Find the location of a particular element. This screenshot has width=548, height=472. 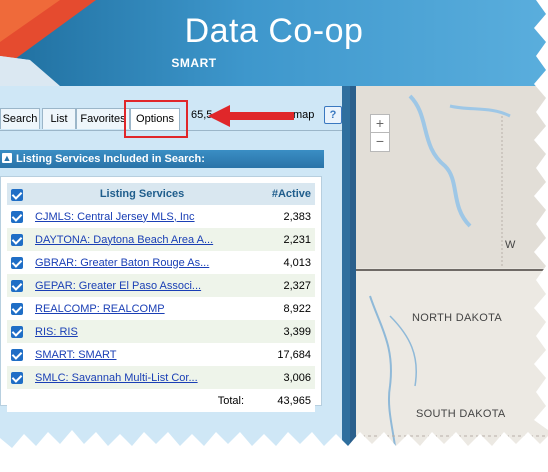

active-count: 4,013 is located at coordinates (282, 262).